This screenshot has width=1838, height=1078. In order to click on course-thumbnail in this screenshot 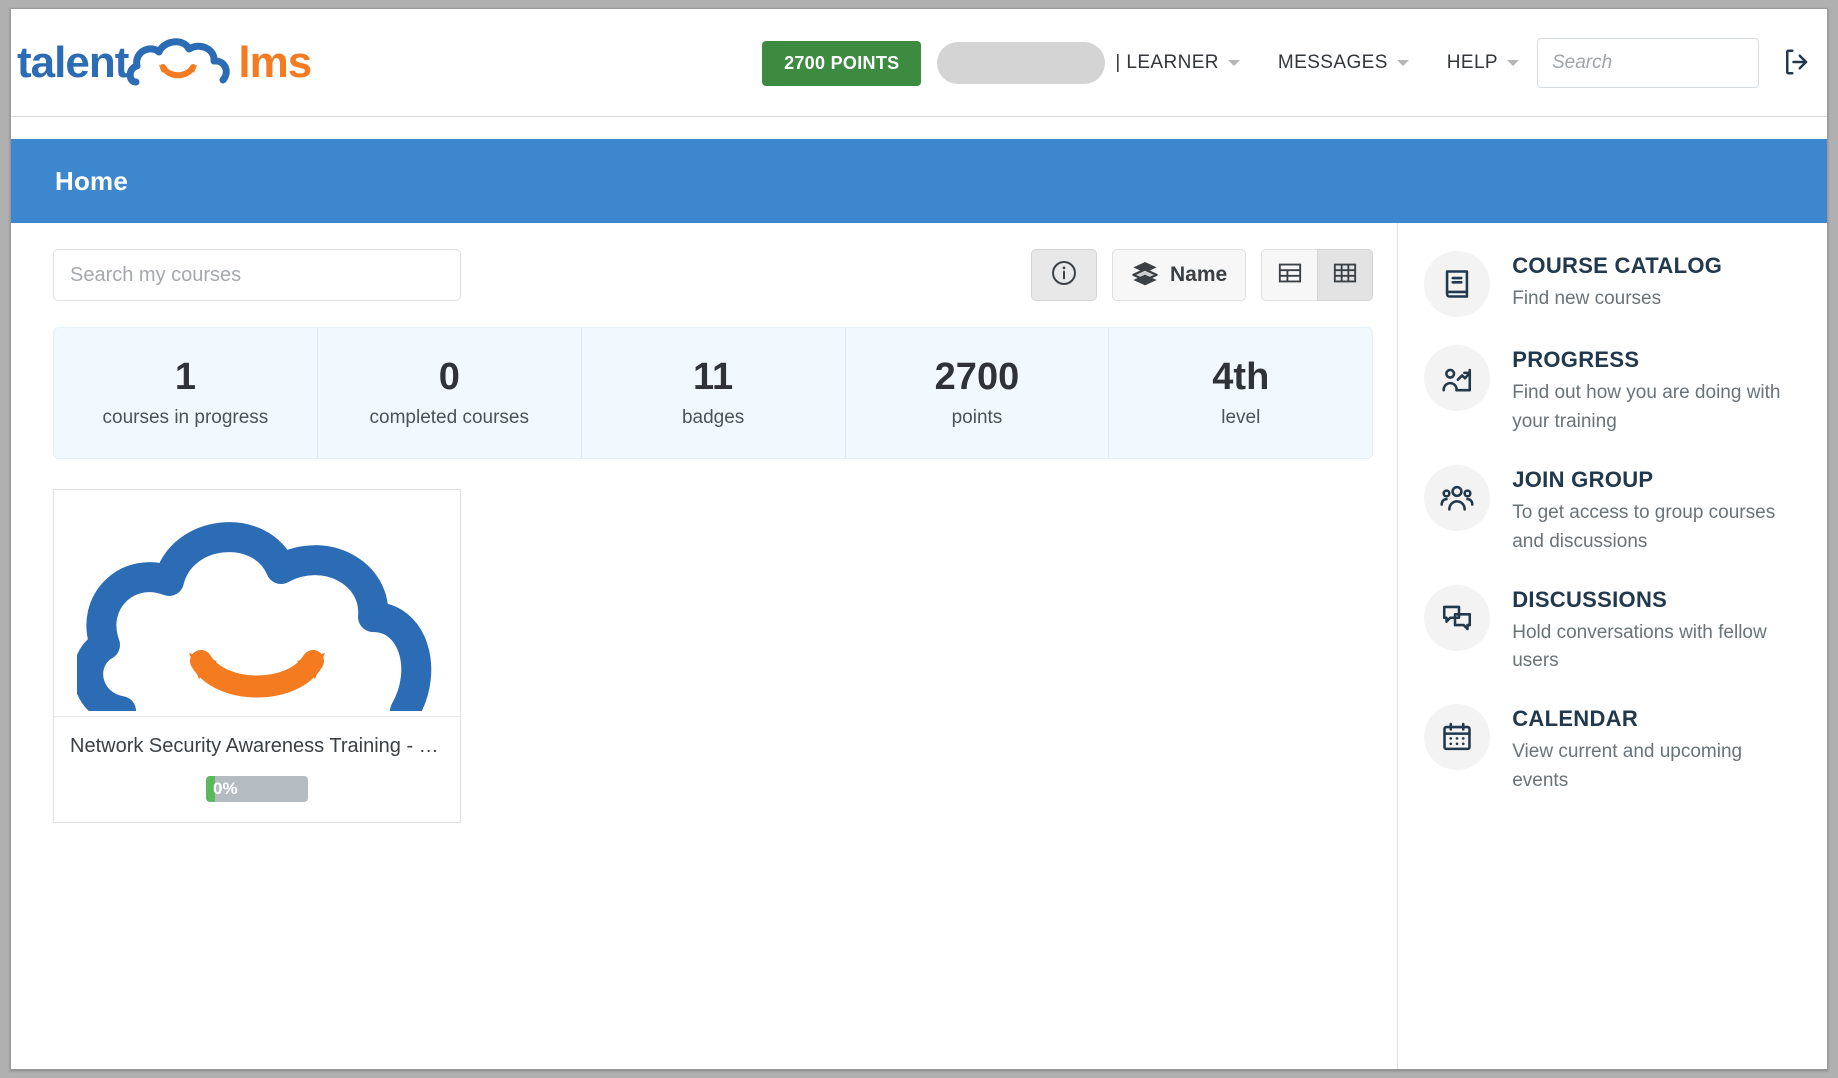, I will do `click(257, 603)`.